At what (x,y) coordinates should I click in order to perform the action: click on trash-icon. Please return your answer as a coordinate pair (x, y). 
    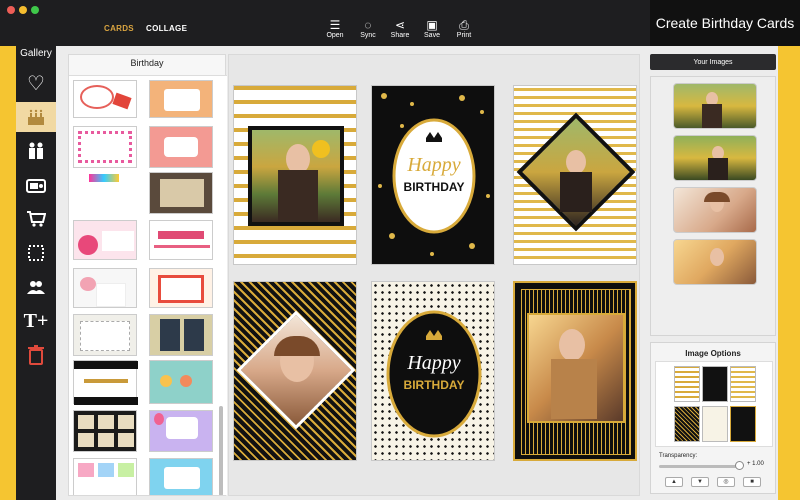
    Looking at the image, I should click on (36, 355).